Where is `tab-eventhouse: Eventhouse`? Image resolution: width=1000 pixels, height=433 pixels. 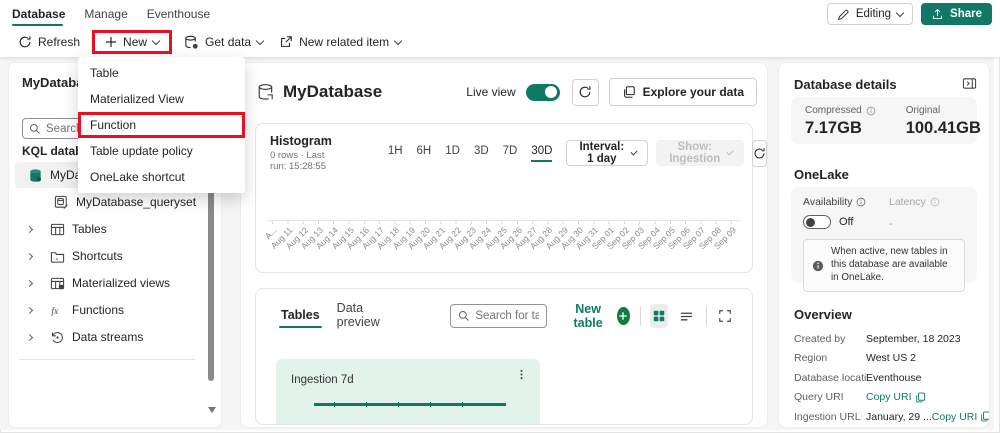
tab-eventhouse: Eventhouse is located at coordinates (178, 13).